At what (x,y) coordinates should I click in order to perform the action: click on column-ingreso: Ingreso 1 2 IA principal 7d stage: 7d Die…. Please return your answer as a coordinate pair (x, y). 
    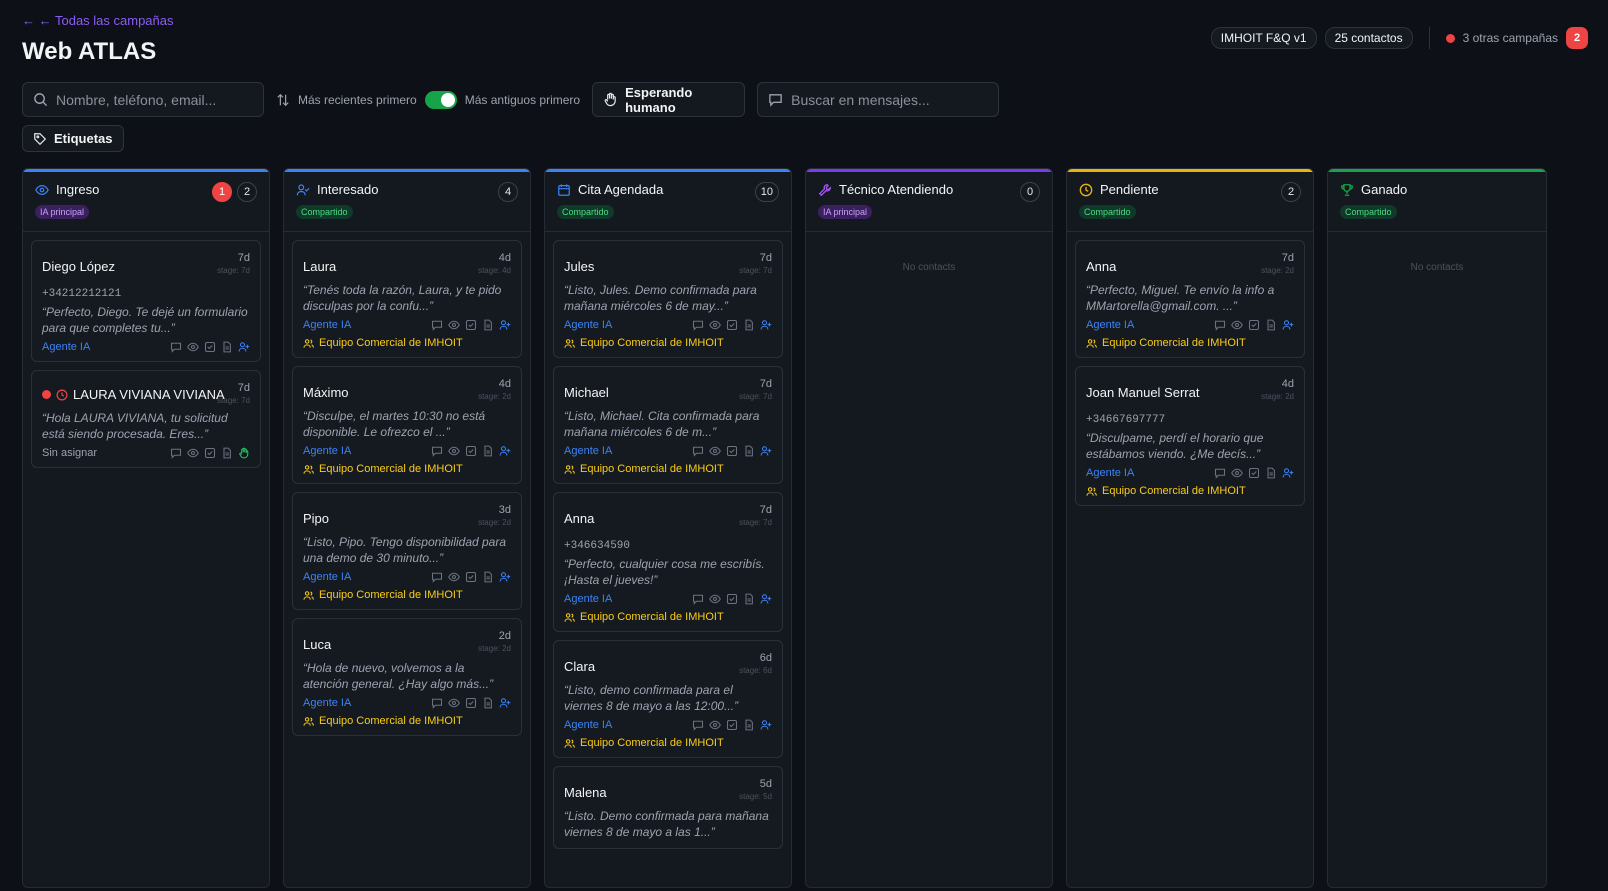
    Looking at the image, I should click on (146, 528).